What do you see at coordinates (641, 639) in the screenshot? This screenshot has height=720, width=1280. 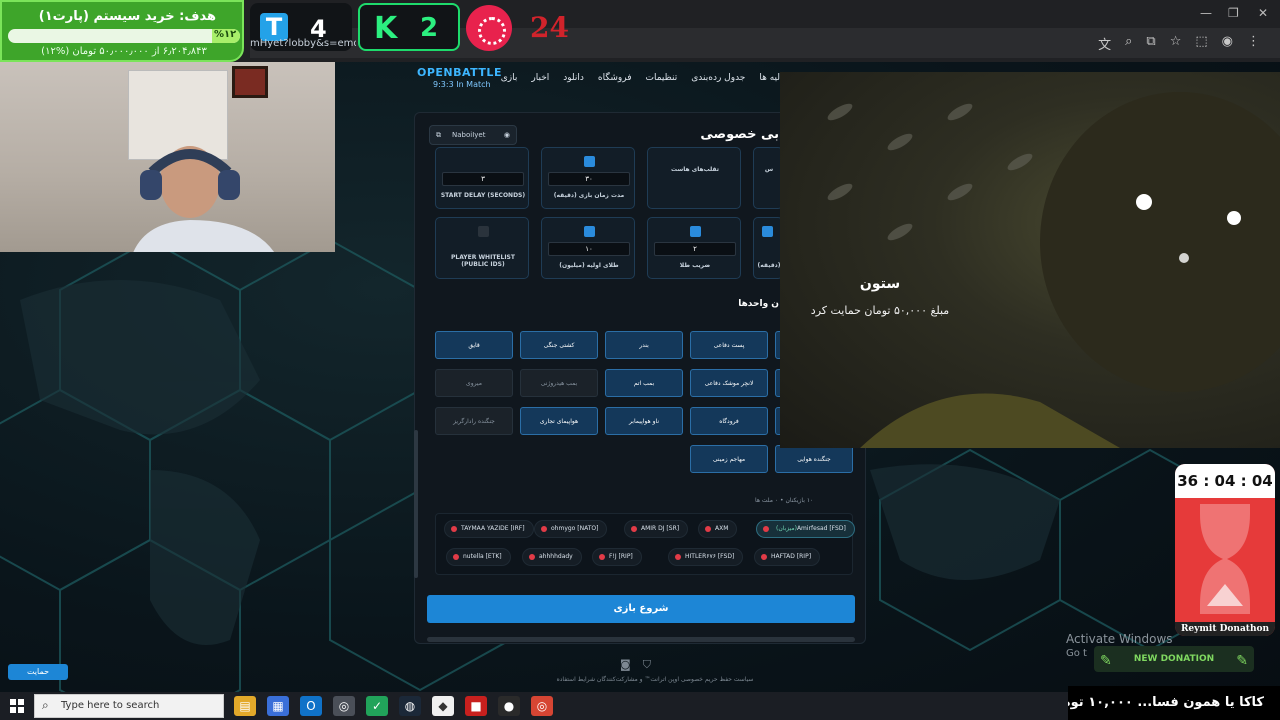 I see `horizontal-scrollbar` at bounding box center [641, 639].